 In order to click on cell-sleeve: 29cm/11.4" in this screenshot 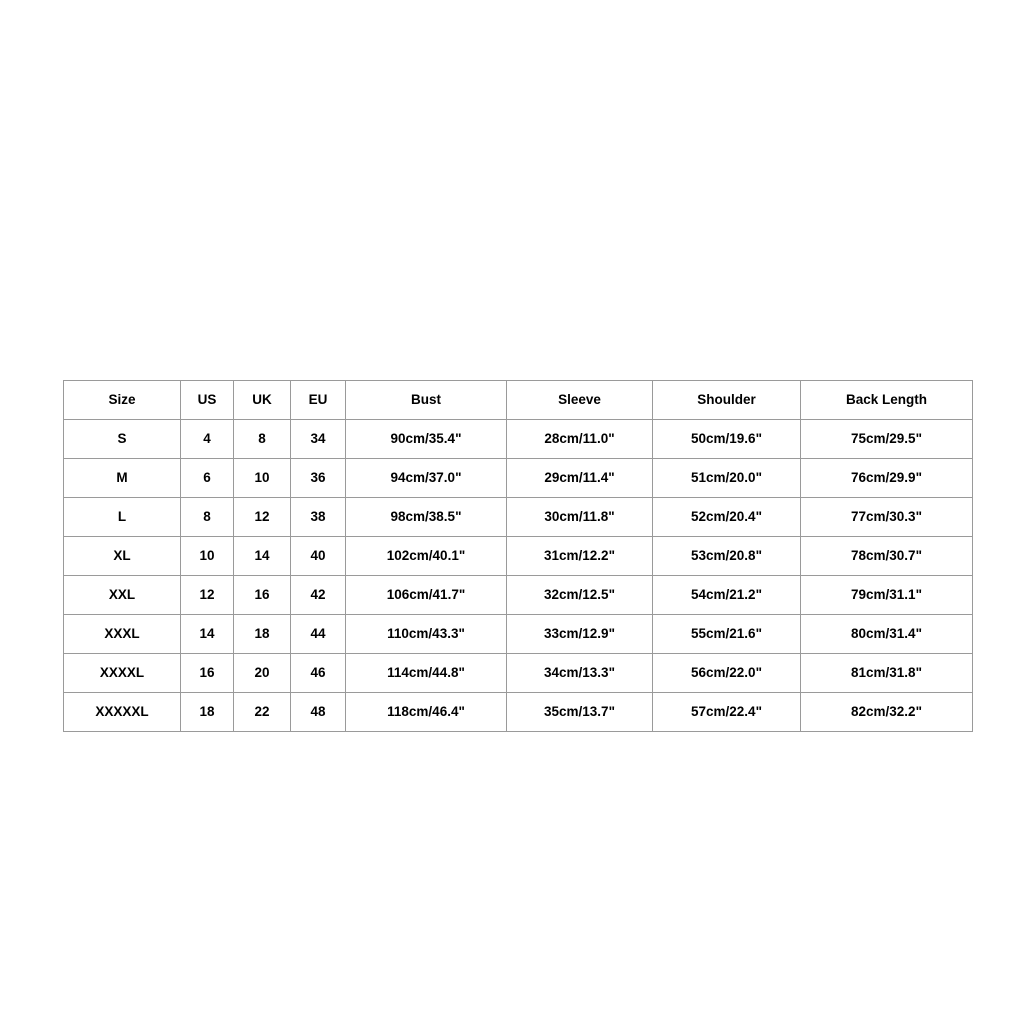, I will do `click(579, 478)`.